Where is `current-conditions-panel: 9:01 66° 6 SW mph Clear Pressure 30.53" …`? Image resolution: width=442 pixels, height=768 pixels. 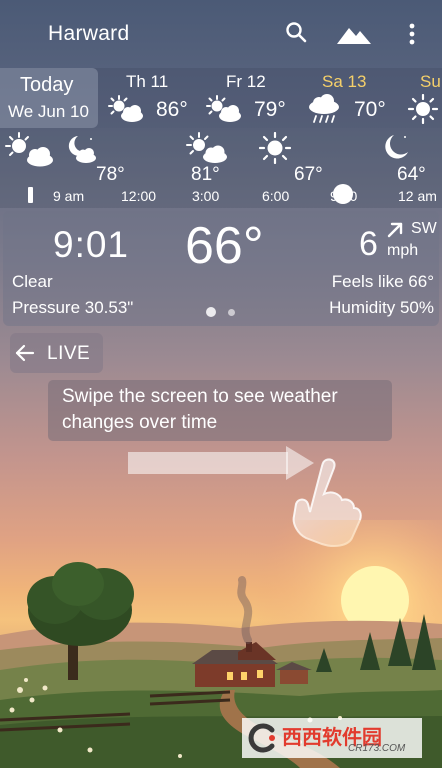 current-conditions-panel: 9:01 66° 6 SW mph Clear Pressure 30.53" … is located at coordinates (221, 268).